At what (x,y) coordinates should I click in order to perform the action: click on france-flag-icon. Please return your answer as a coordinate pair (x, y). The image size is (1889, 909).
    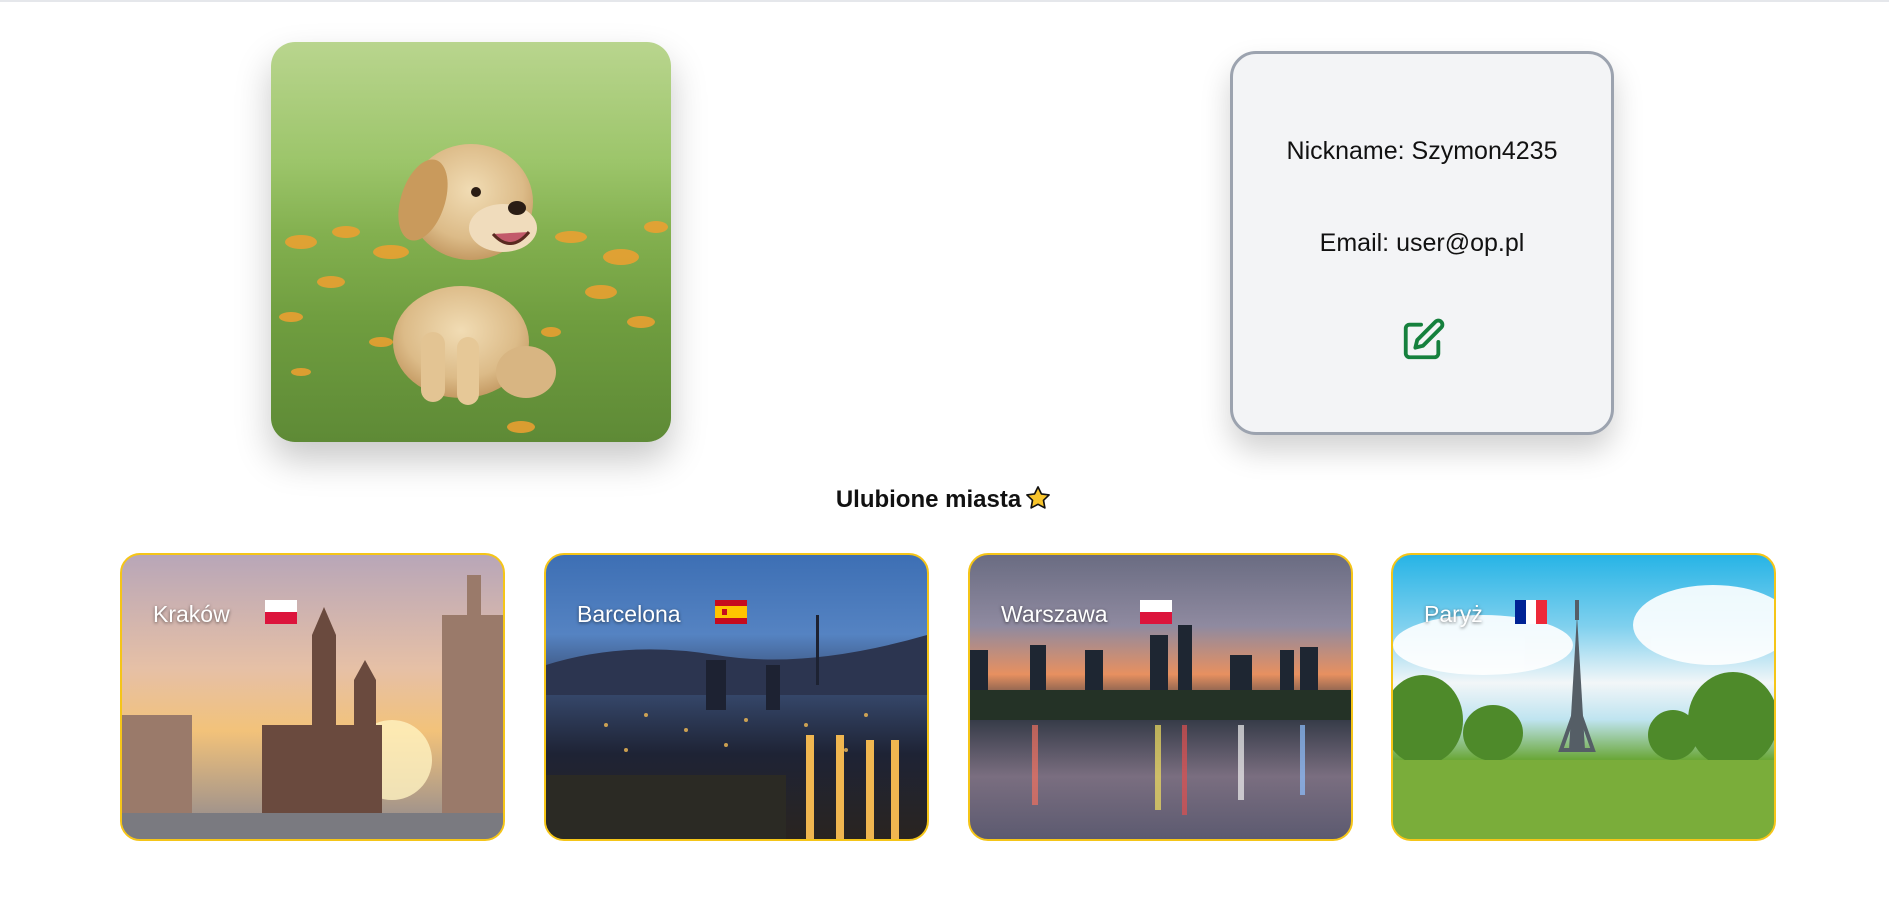
    Looking at the image, I should click on (1531, 612).